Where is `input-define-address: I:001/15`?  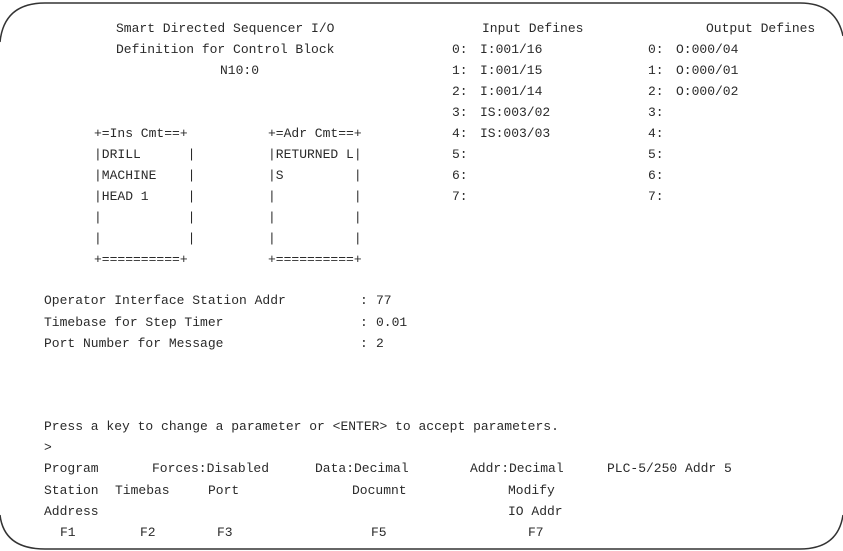
input-define-address: I:001/15 is located at coordinates (511, 71).